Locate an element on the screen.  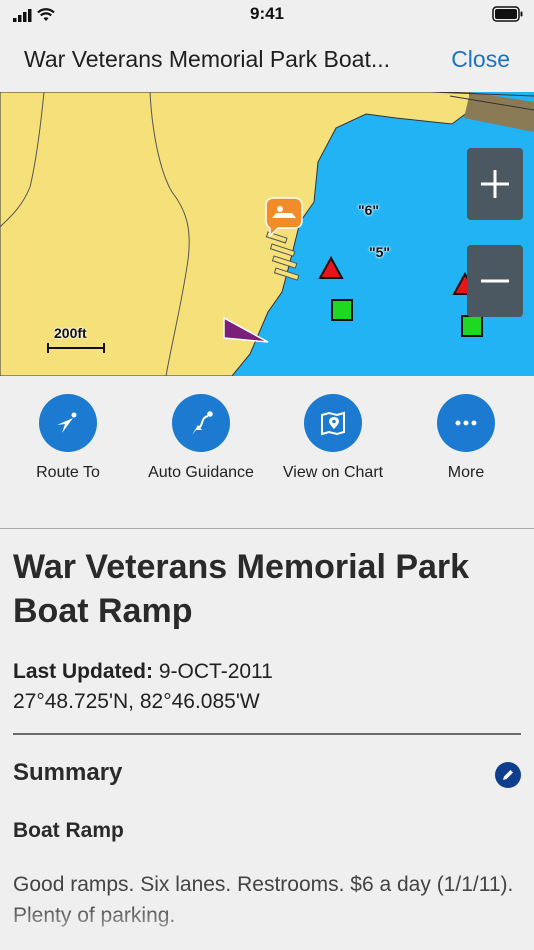
last-updated-value: 9-OCT-2011 is located at coordinates (215, 671).